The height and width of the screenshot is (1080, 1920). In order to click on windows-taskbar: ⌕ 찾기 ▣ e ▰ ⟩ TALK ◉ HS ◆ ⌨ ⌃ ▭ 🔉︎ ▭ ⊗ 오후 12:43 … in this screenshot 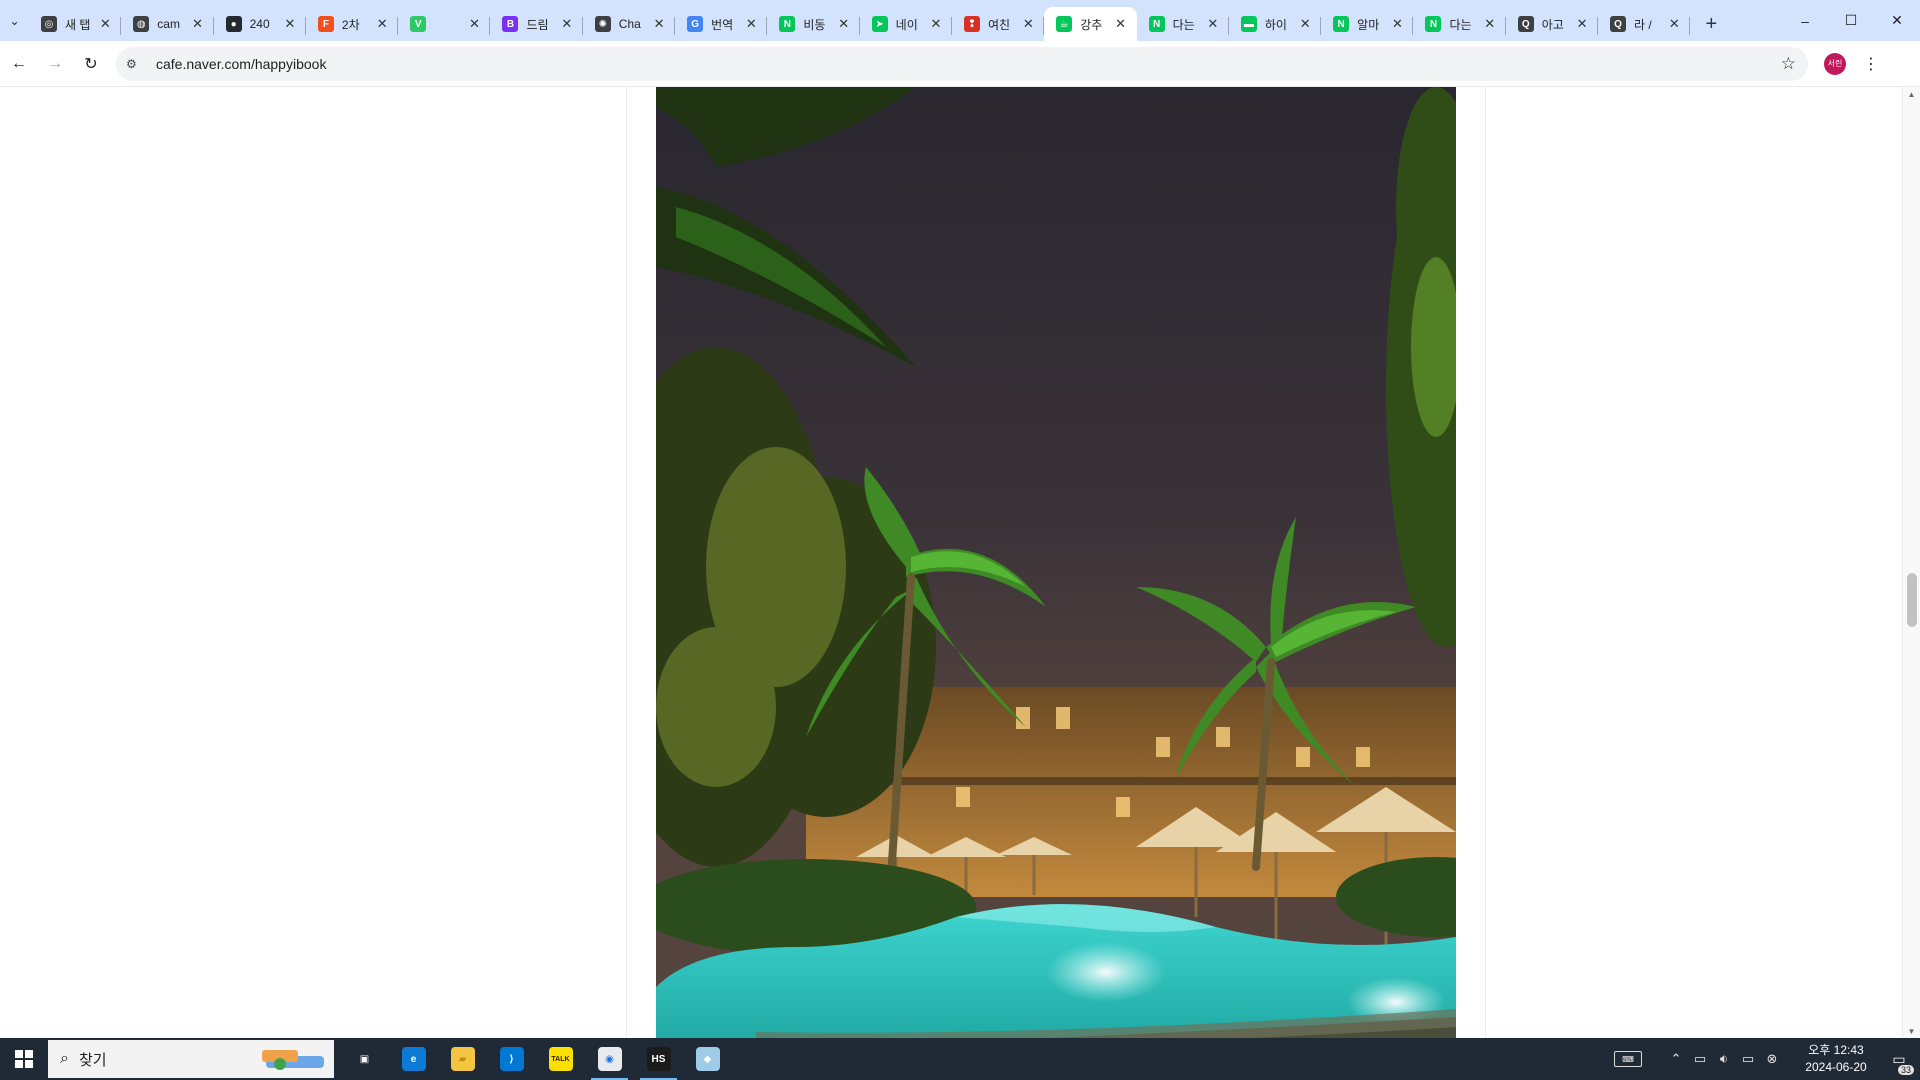, I will do `click(960, 1059)`.